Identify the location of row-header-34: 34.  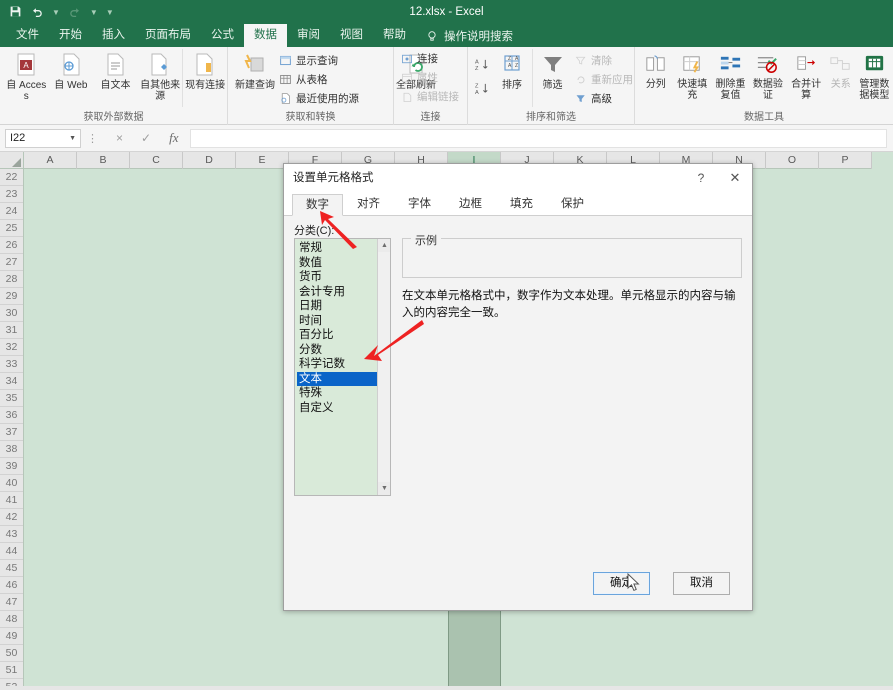
(11, 381).